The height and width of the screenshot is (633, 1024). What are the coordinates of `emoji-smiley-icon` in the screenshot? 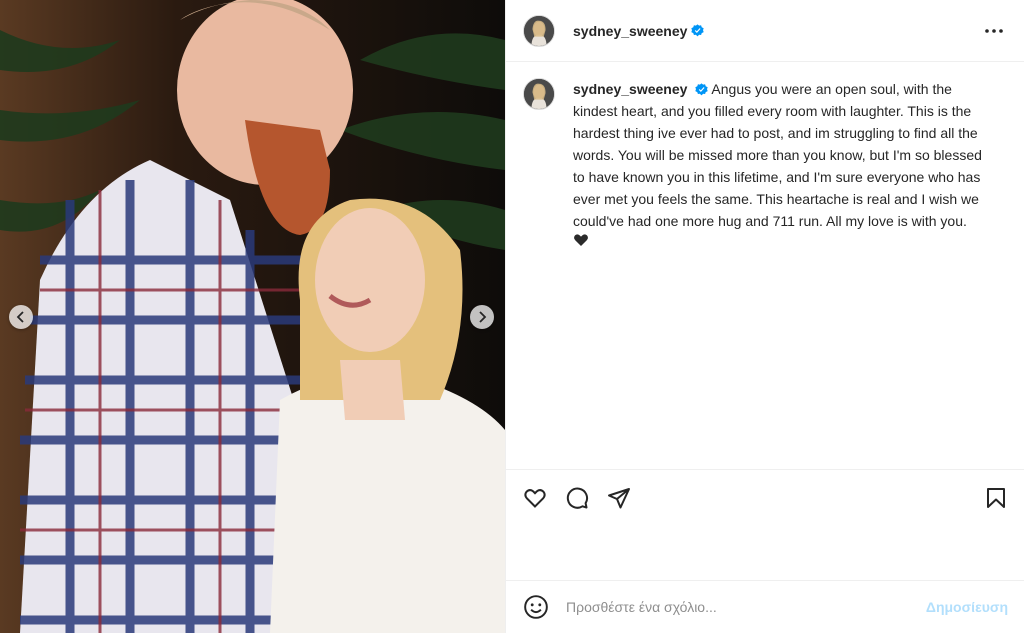 It's located at (536, 607).